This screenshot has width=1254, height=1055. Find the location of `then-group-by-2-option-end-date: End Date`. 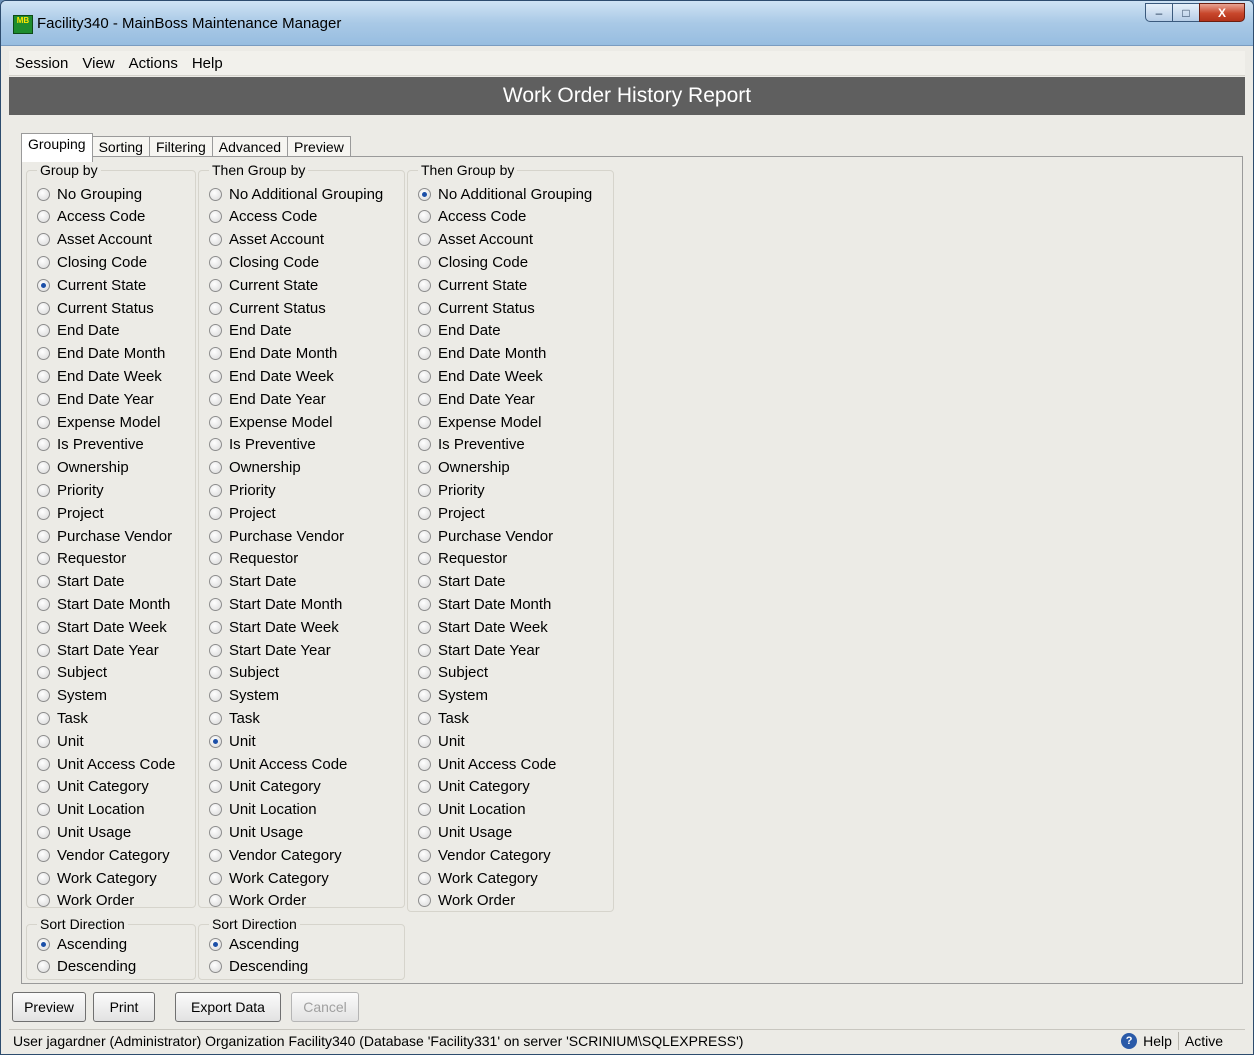

then-group-by-2-option-end-date: End Date is located at coordinates (459, 331).